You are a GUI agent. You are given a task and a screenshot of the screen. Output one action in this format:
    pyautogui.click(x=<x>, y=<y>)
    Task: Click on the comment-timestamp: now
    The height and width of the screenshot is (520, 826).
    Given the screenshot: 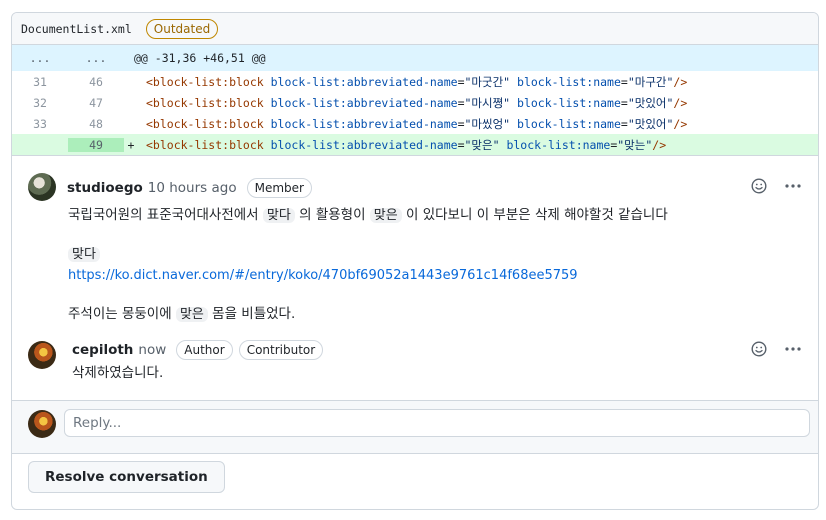 What is the action you would take?
    pyautogui.click(x=152, y=350)
    